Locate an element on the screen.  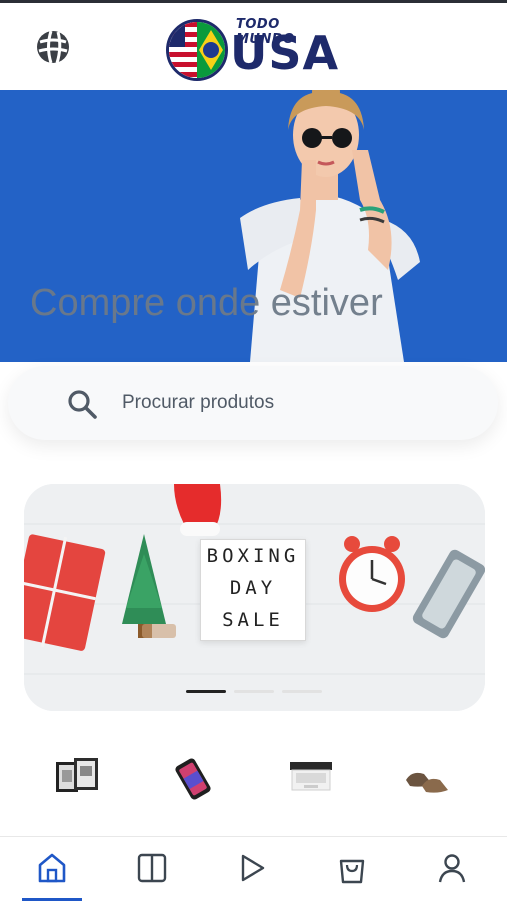
bag-icon is located at coordinates (352, 871).